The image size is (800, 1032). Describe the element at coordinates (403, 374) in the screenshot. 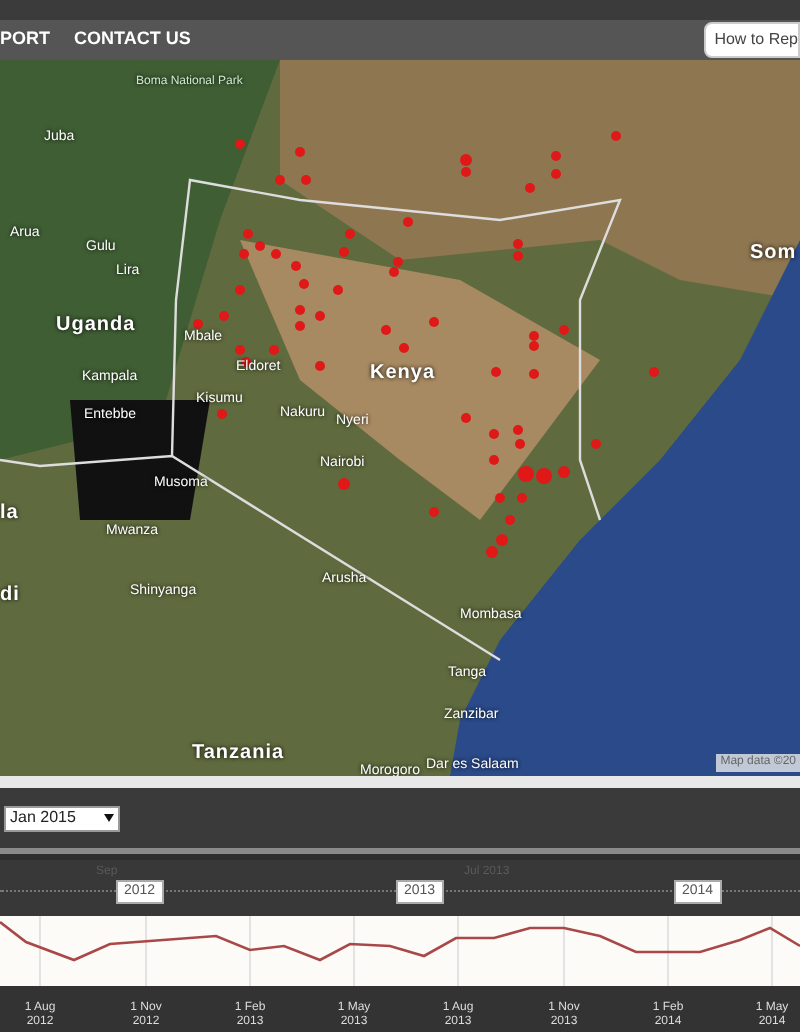

I see `map-place-label: Kenya` at that location.